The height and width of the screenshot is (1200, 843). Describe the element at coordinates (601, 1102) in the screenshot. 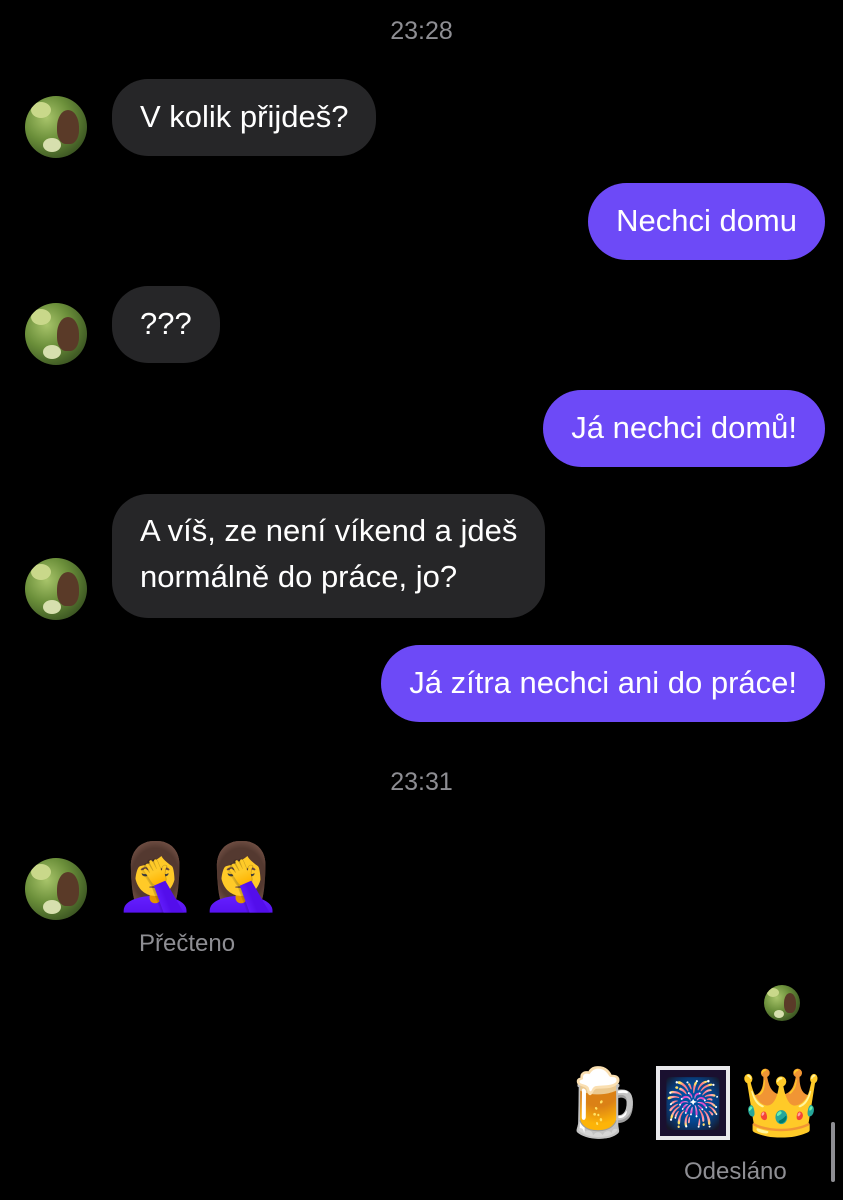

I see `beer-emoji: 🍺` at that location.